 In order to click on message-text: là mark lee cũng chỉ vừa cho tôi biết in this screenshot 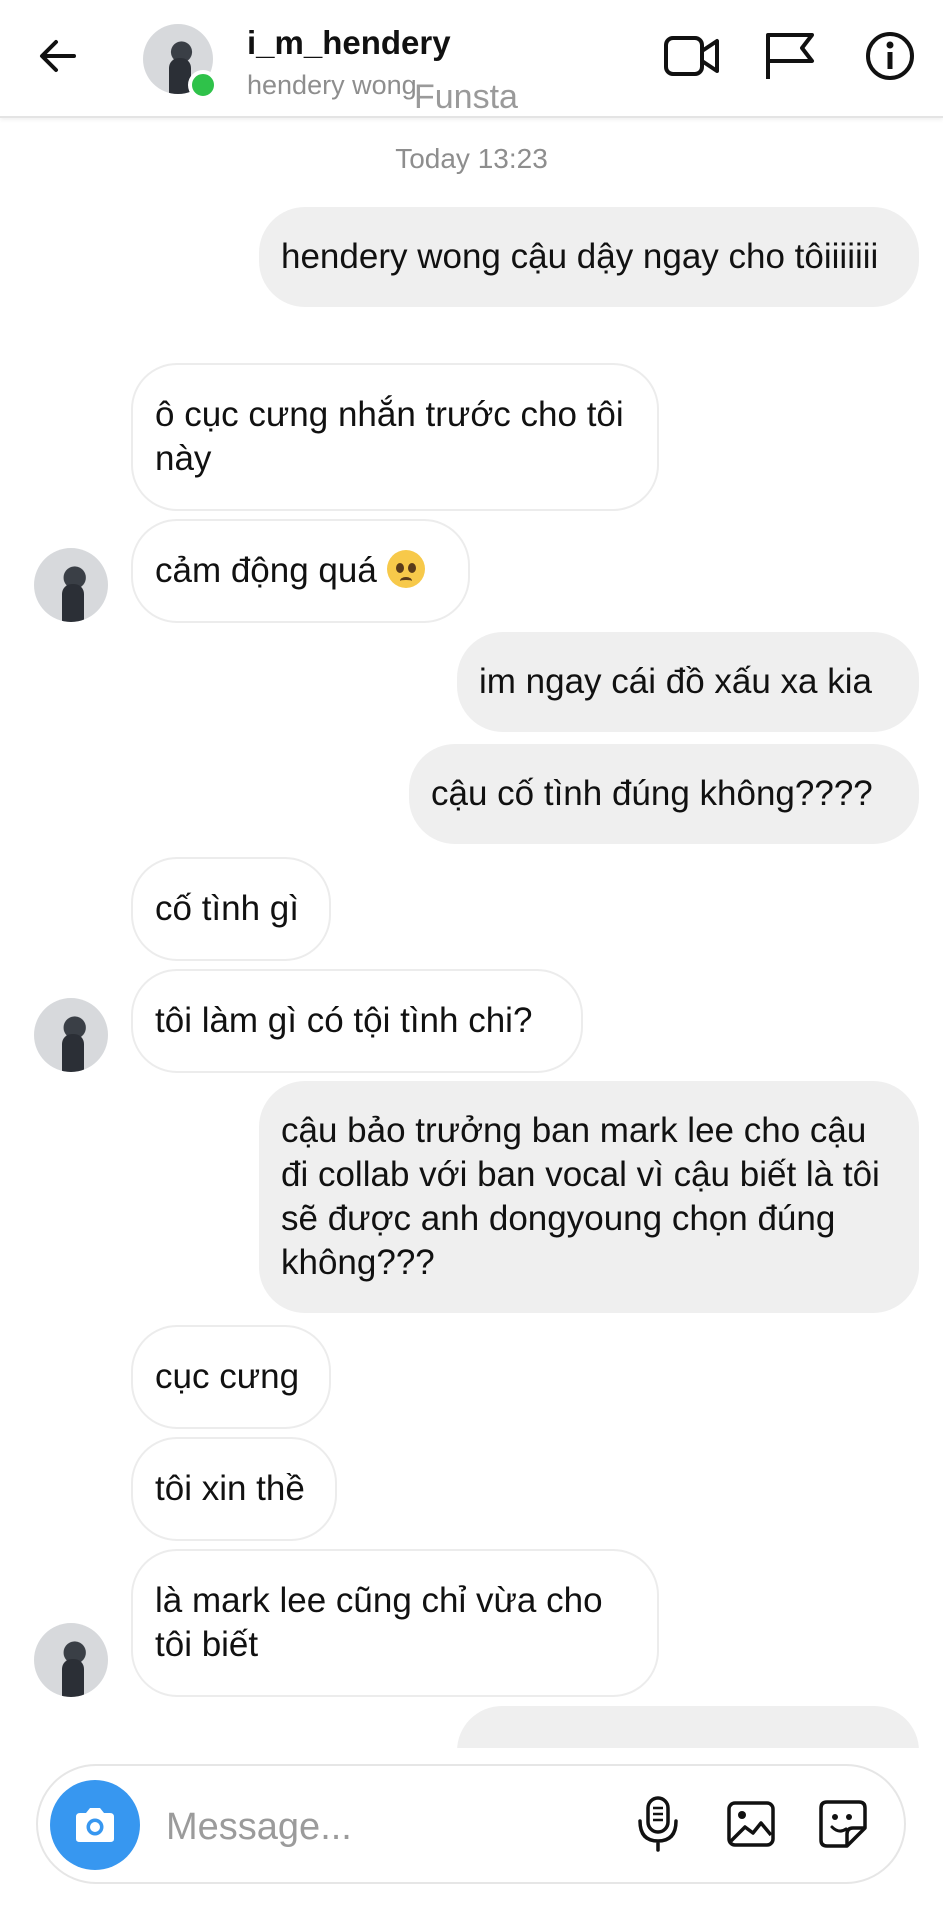, I will do `click(379, 1622)`.